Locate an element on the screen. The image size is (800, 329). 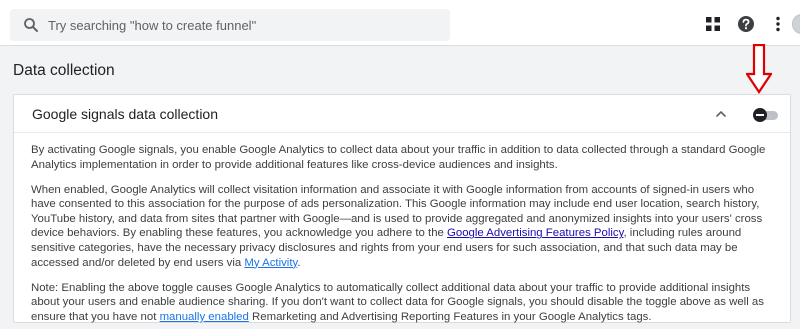
search-icon is located at coordinates (31, 25).